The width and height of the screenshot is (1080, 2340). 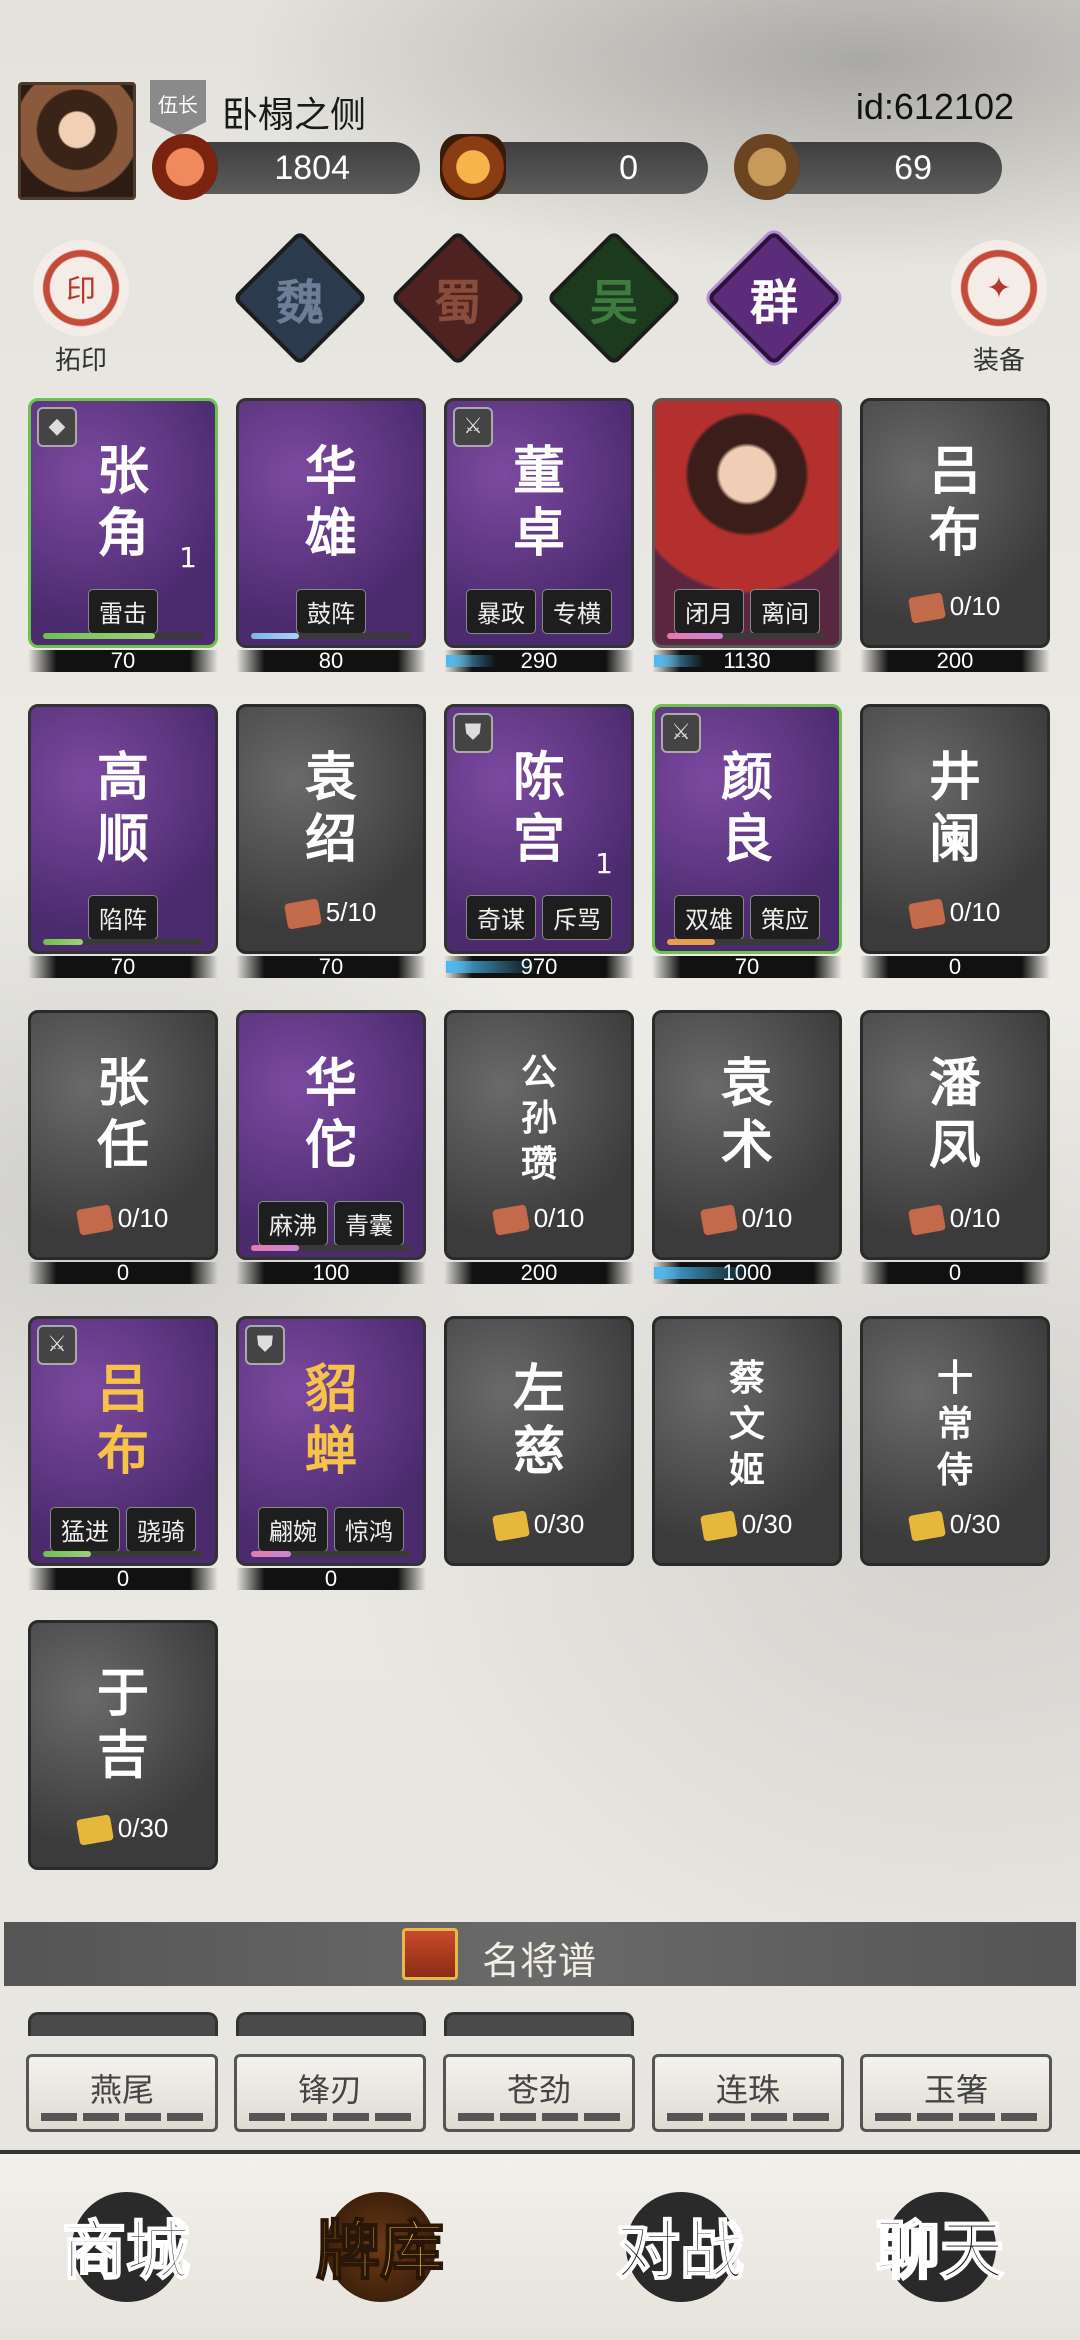 I want to click on skill-tag: 双雄, so click(x=709, y=917).